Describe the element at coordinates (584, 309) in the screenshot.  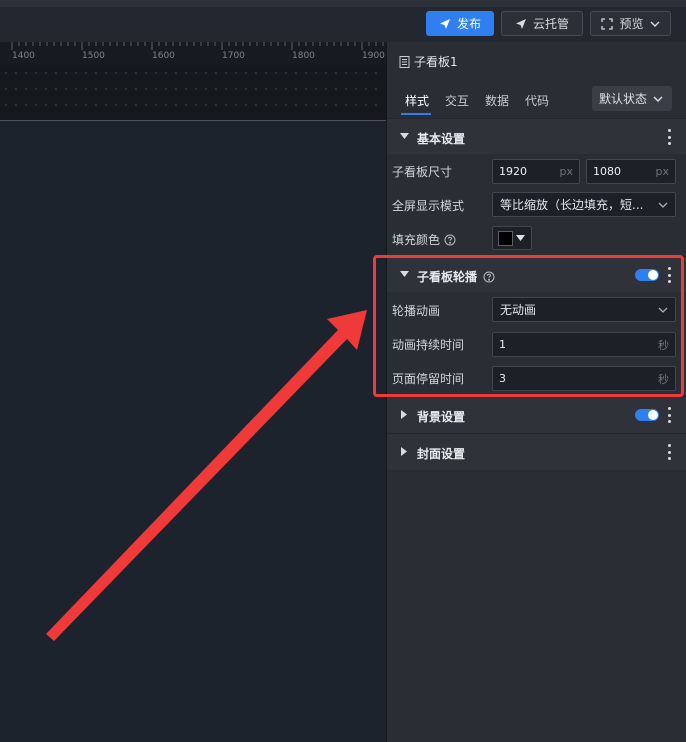
I see `animation-select: 无动画` at that location.